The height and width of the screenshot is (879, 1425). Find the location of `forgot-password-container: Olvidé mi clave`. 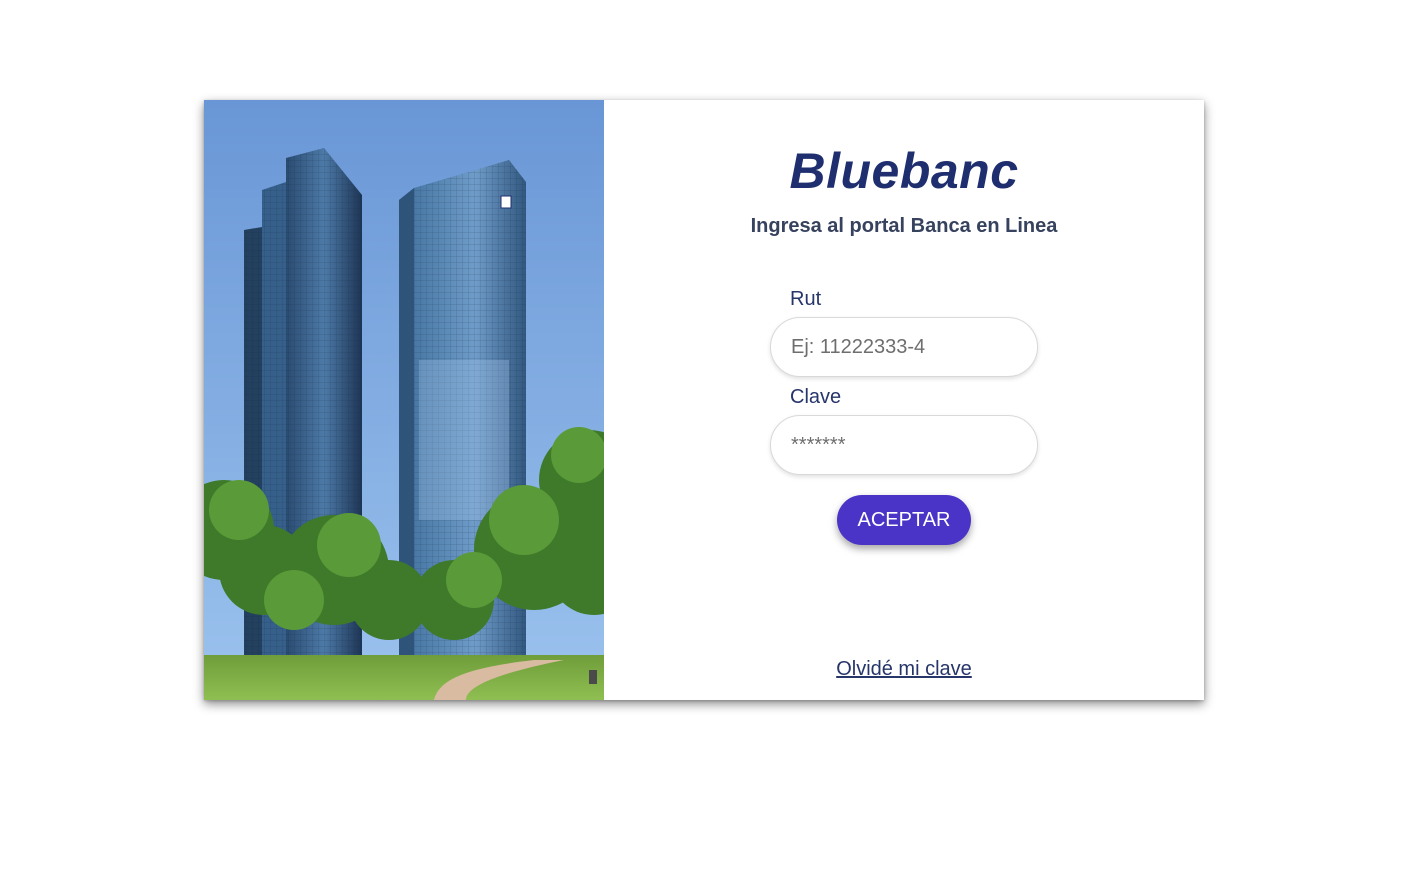

forgot-password-container: Olvidé mi clave is located at coordinates (904, 669).